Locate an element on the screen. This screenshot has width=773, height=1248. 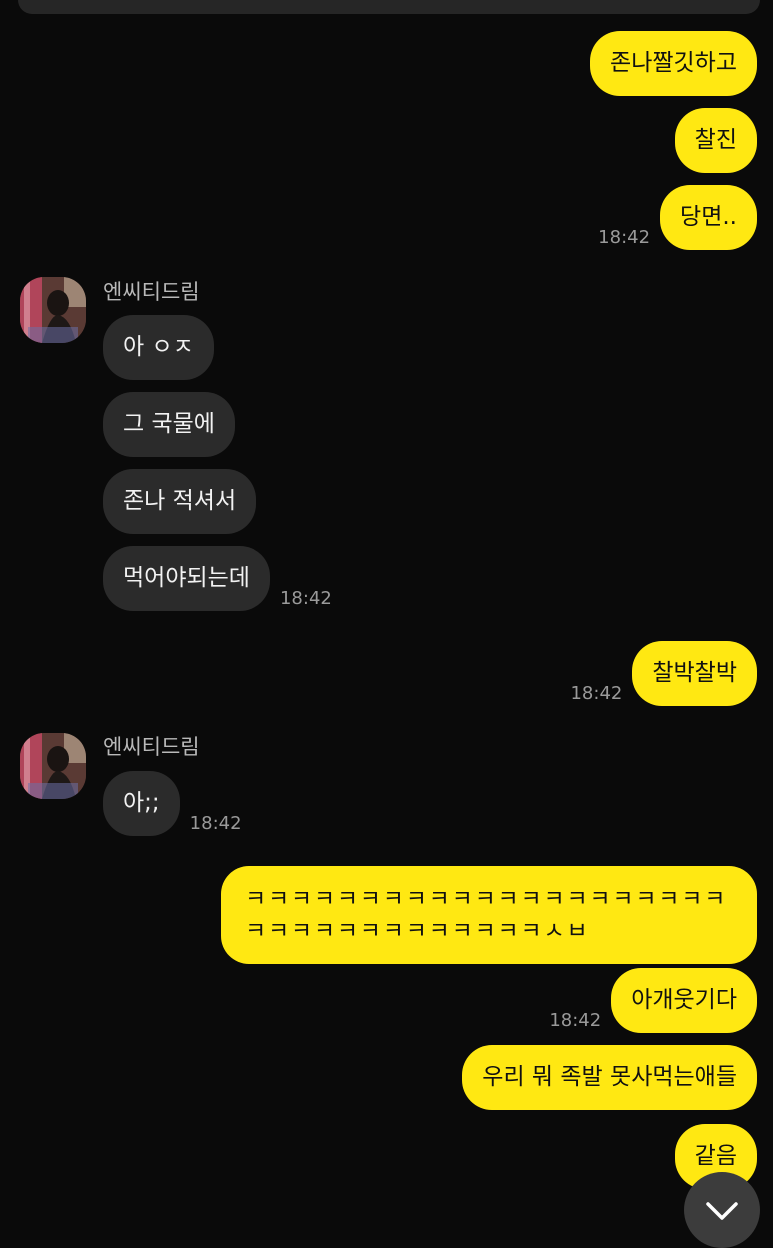
chevron-down-icon is located at coordinates (722, 1211).